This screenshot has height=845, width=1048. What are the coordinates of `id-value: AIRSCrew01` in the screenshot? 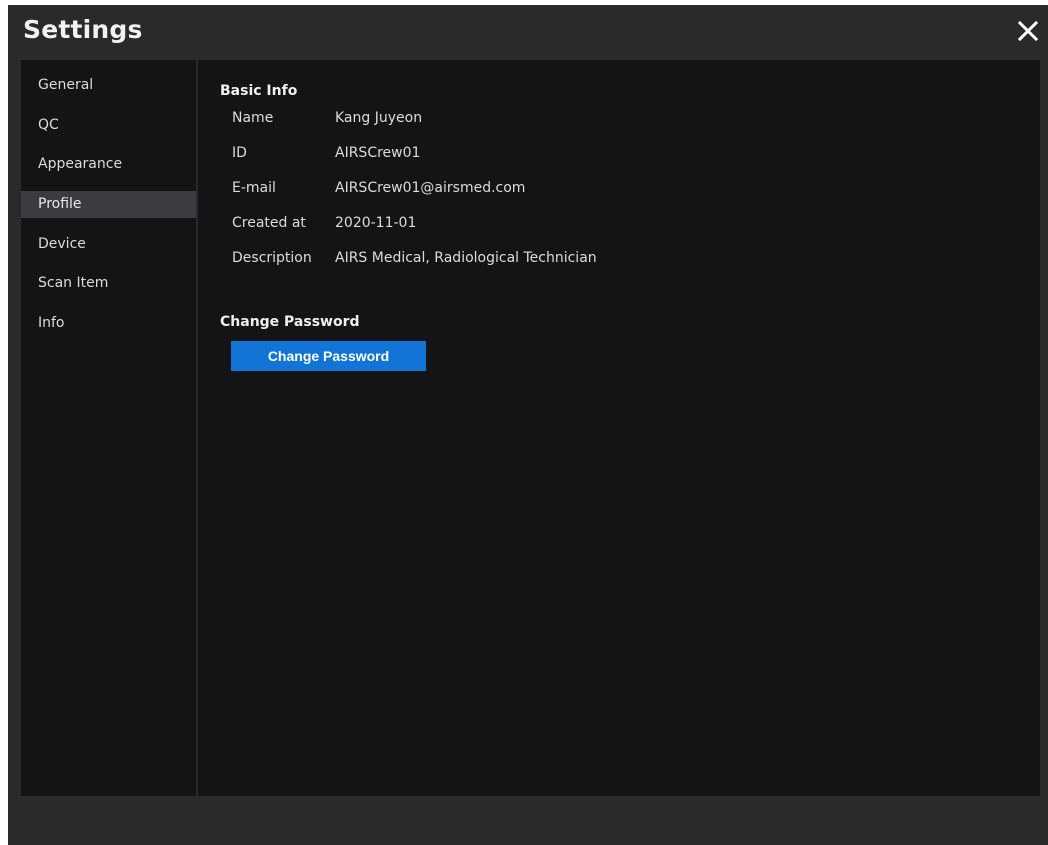 It's located at (378, 153).